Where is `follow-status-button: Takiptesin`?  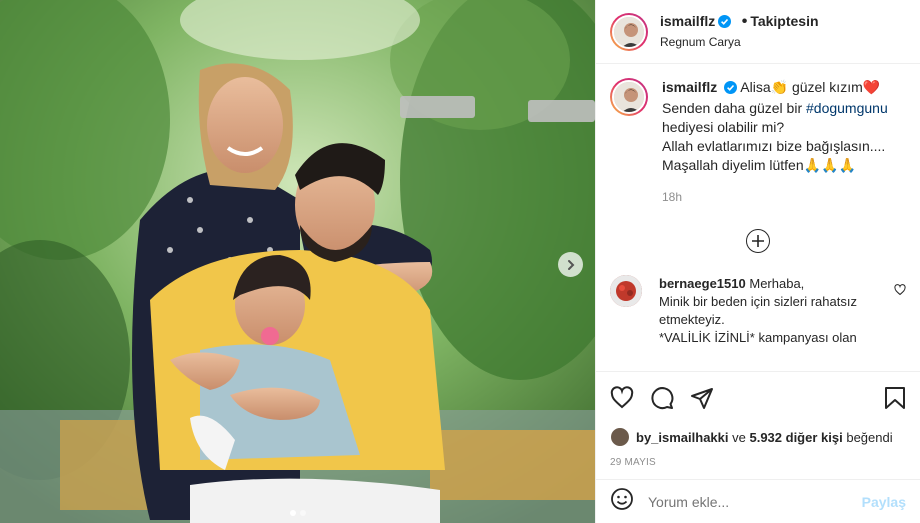 follow-status-button: Takiptesin is located at coordinates (784, 21).